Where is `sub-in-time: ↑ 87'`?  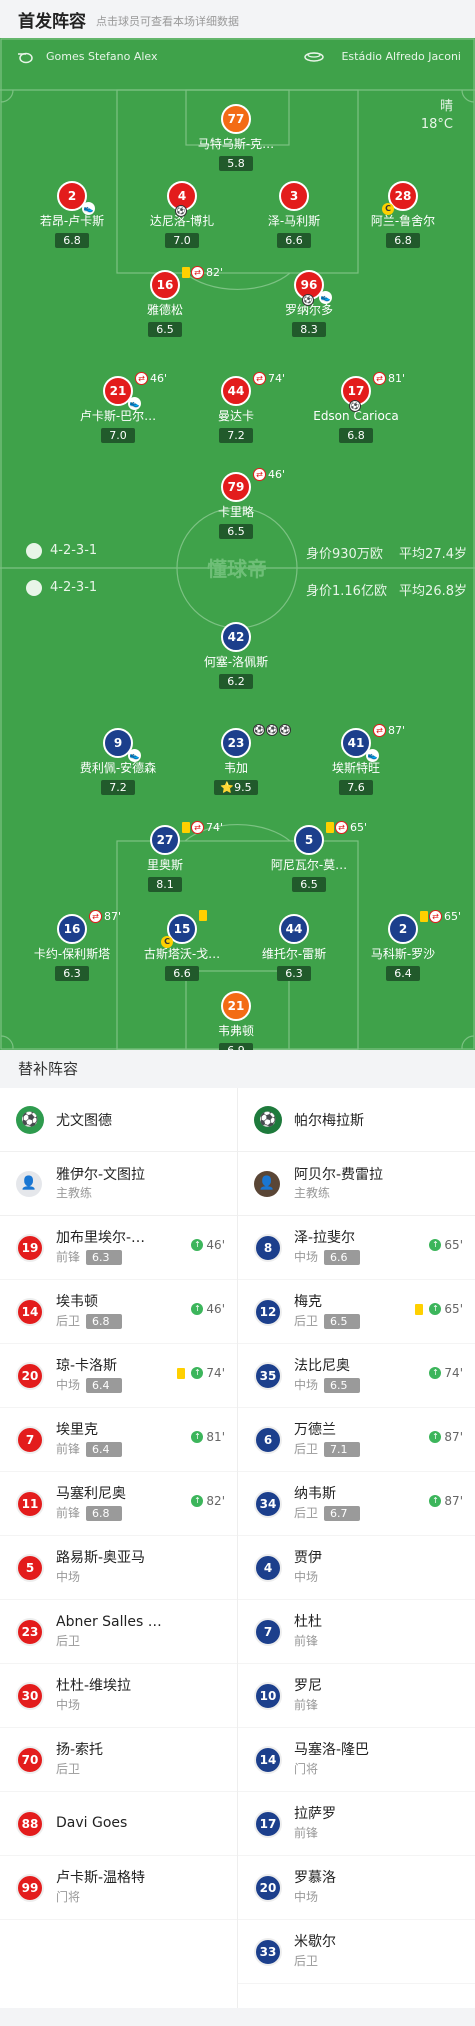 sub-in-time: ↑ 87' is located at coordinates (446, 1501).